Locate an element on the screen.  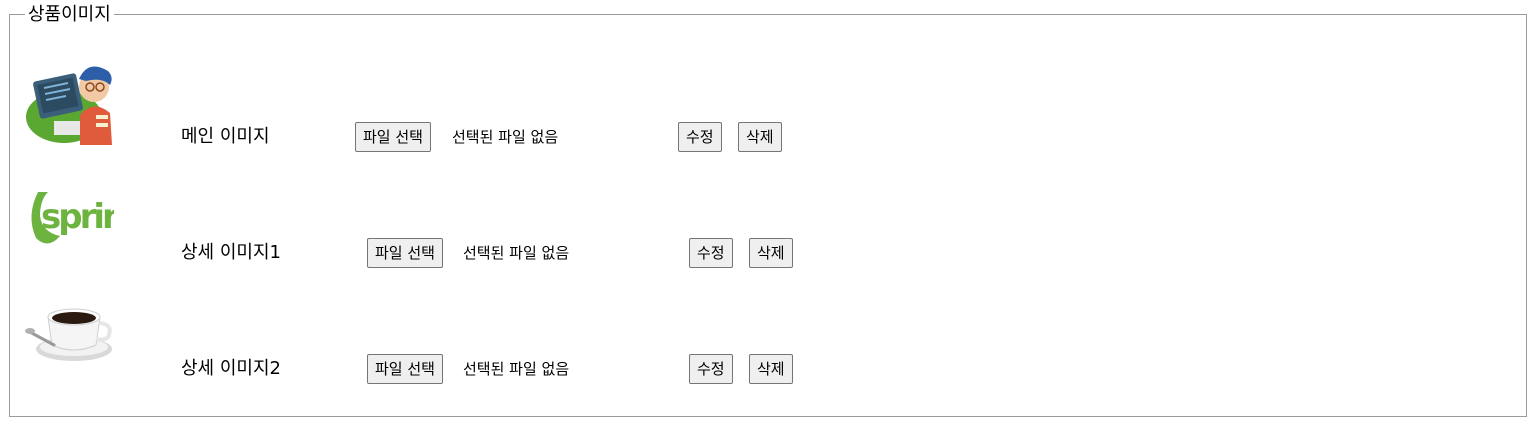
spring-logo-icon: spring is located at coordinates (72, 218).